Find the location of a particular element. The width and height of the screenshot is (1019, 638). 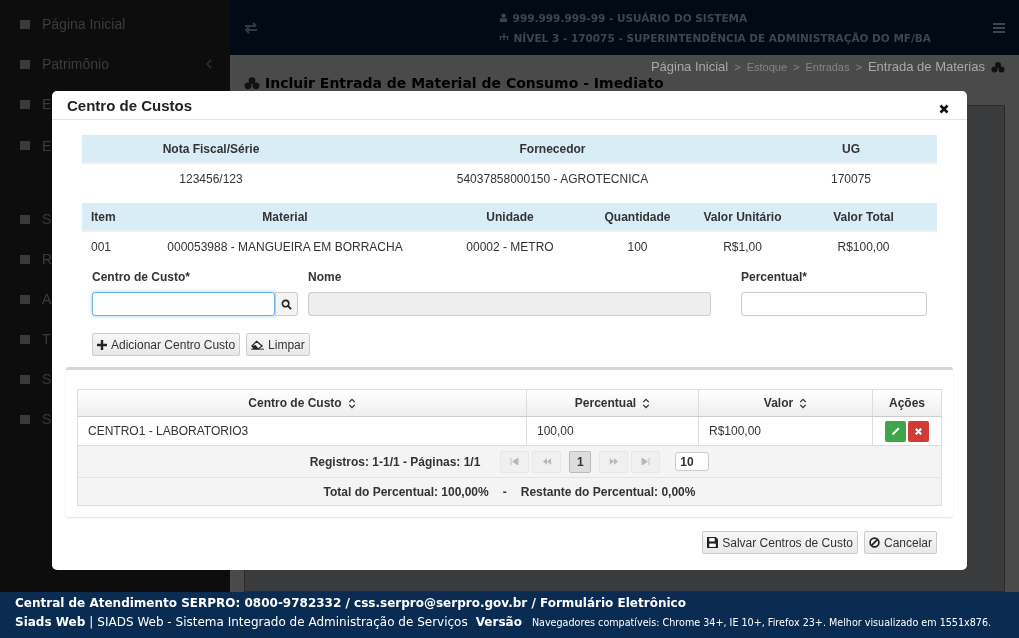

eraser-icon is located at coordinates (258, 344).